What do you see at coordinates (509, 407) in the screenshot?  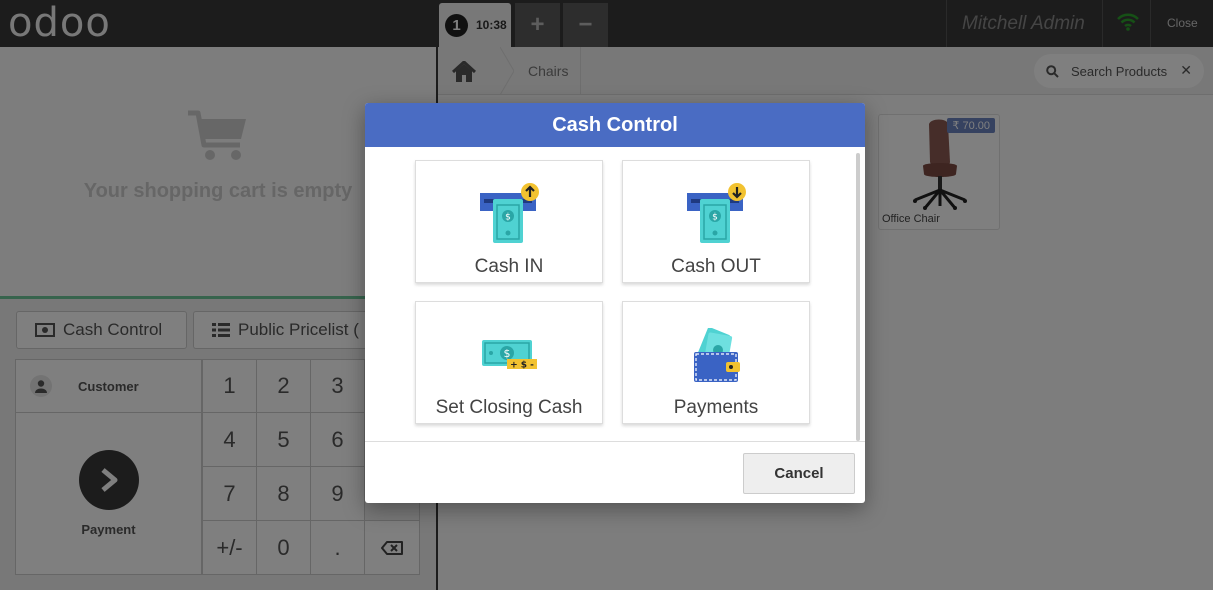 I see `set-closing-cash-label: Set Closing Cash` at bounding box center [509, 407].